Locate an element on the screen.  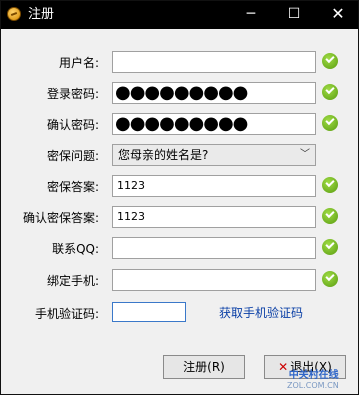
watermark: 中关村在线 ZOL.COM.CN is located at coordinates (313, 381).